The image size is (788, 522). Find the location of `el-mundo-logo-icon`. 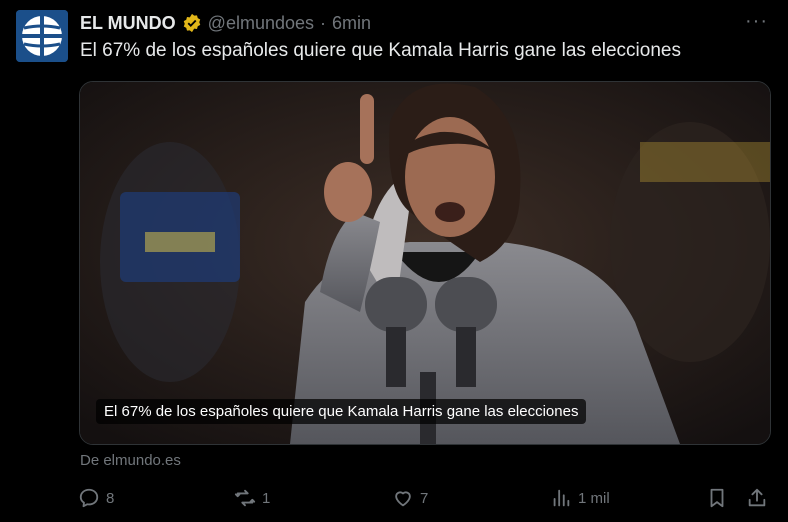

el-mundo-logo-icon is located at coordinates (42, 36).